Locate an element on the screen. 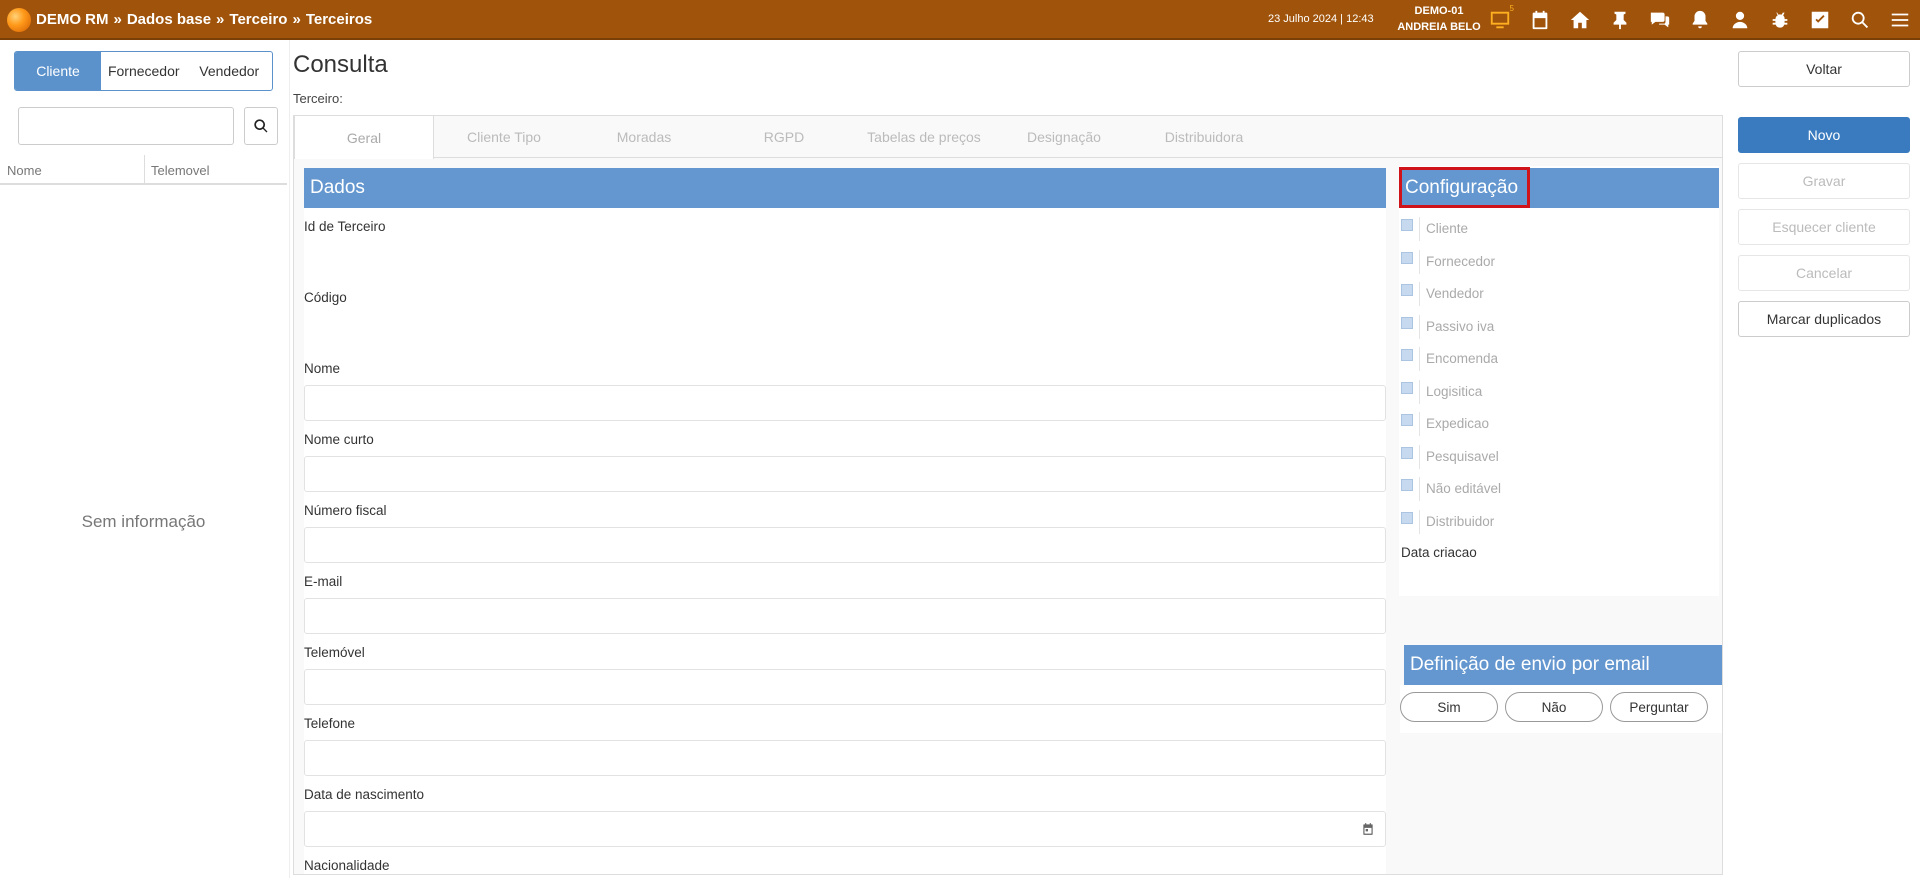 This screenshot has height=878, width=1920. bell-icon is located at coordinates (1700, 20).